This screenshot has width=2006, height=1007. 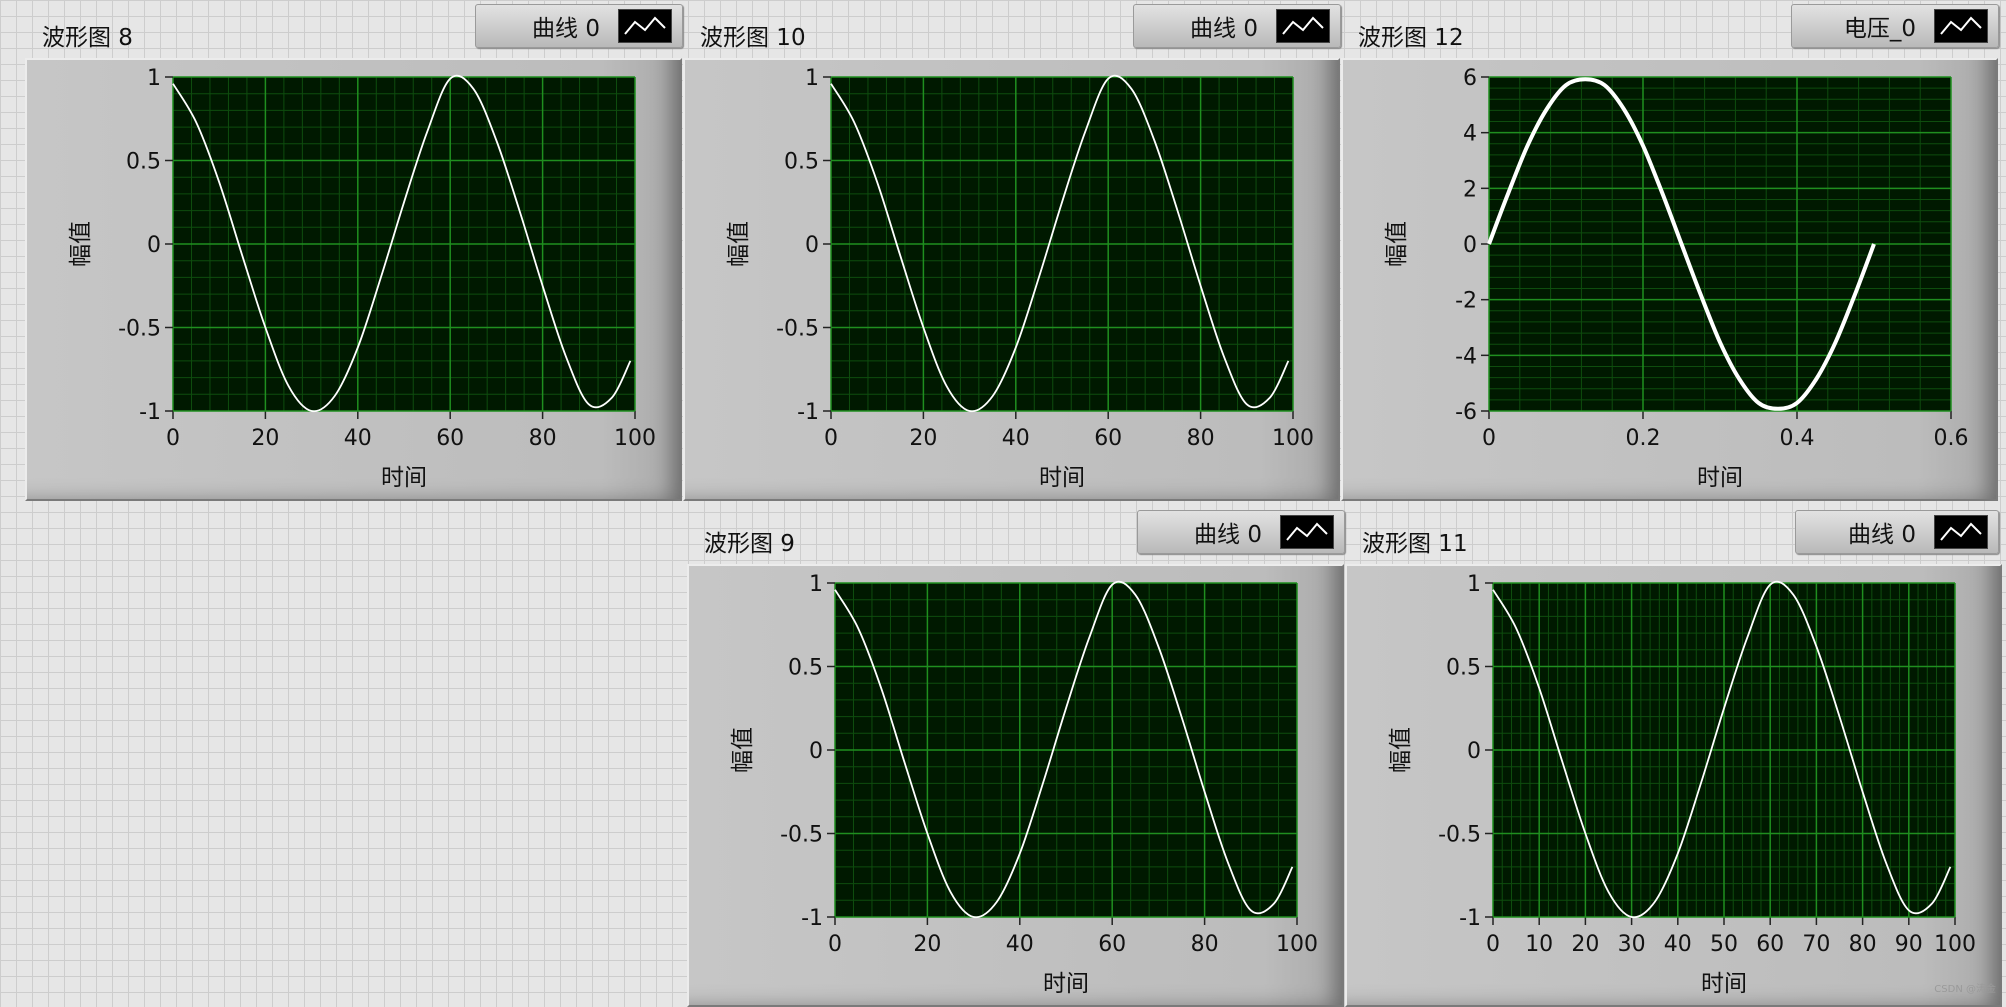 I want to click on watermark: CSDN @涛金, so click(x=1965, y=989).